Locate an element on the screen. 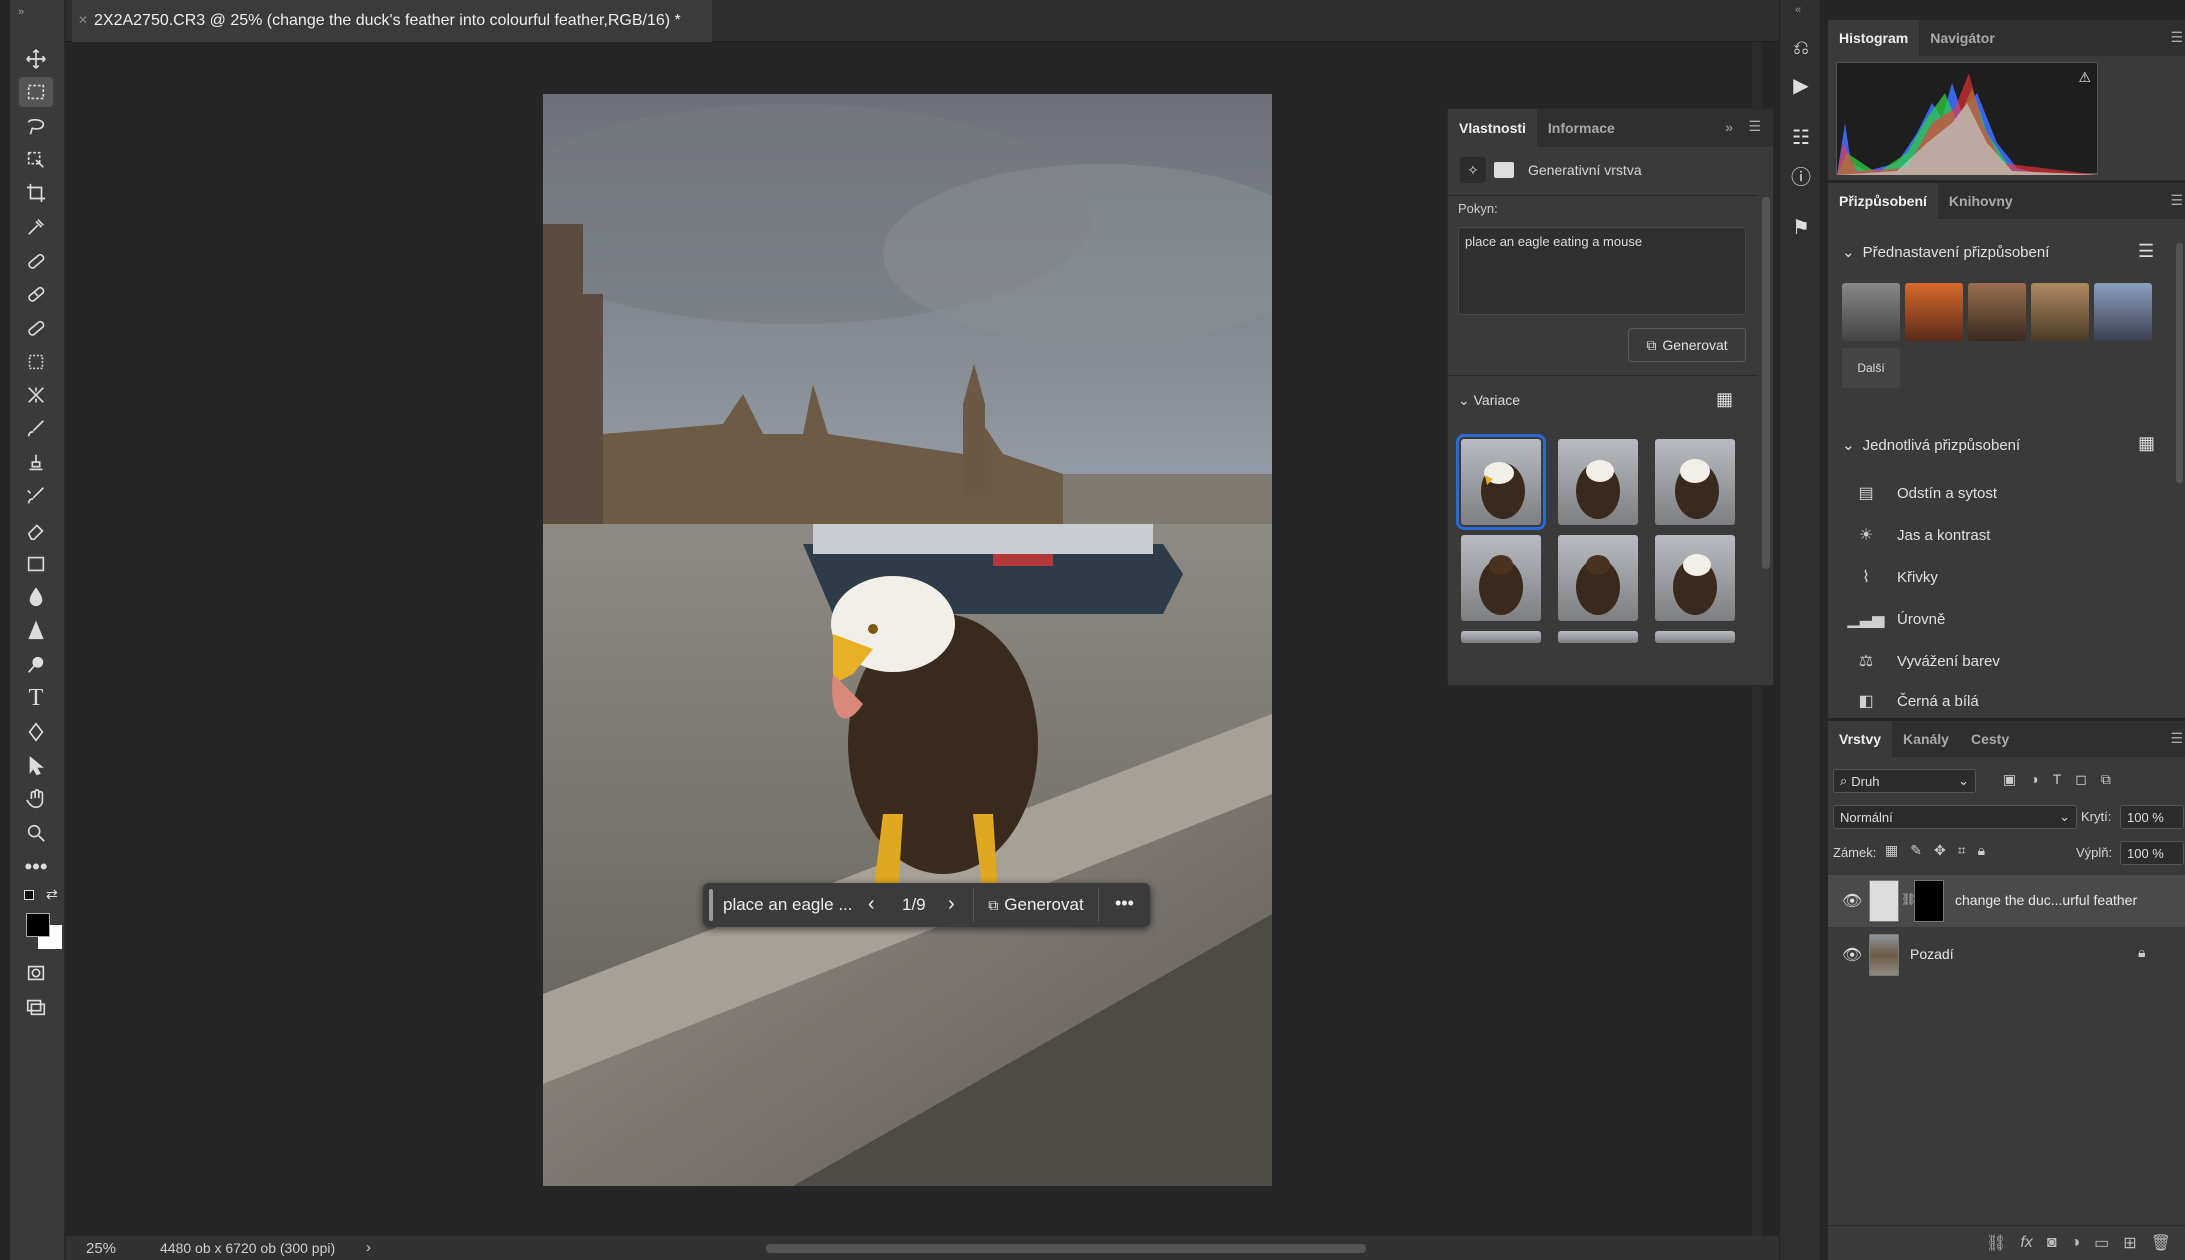  clone-stamp-icon is located at coordinates (36, 463).